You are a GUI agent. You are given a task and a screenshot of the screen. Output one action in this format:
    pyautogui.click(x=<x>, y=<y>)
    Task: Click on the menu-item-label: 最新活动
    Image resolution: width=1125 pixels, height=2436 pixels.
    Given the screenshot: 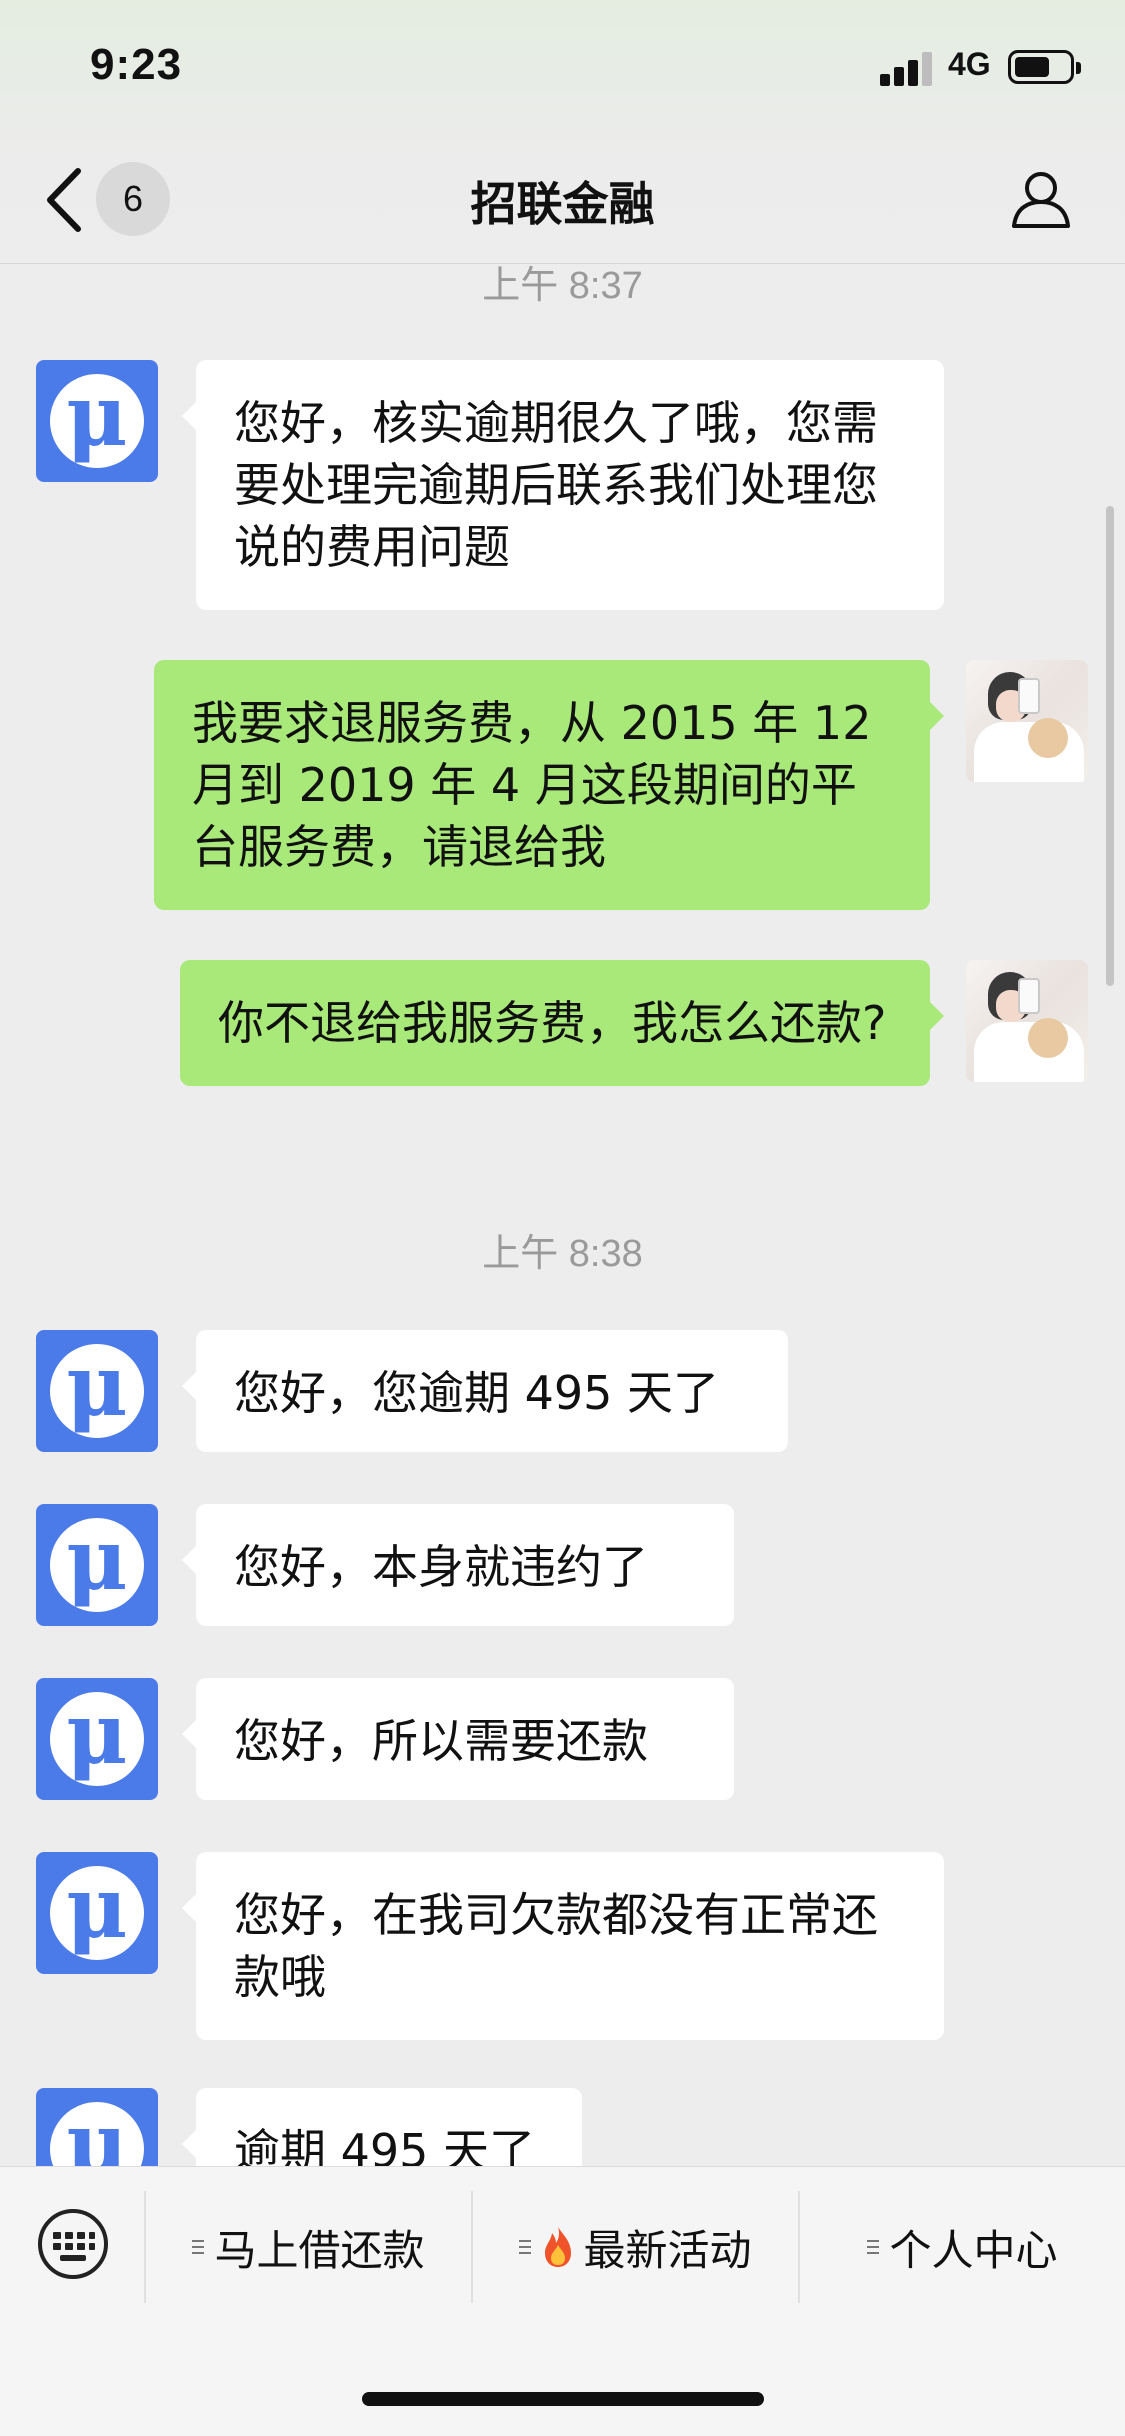 What is the action you would take?
    pyautogui.click(x=667, y=2250)
    